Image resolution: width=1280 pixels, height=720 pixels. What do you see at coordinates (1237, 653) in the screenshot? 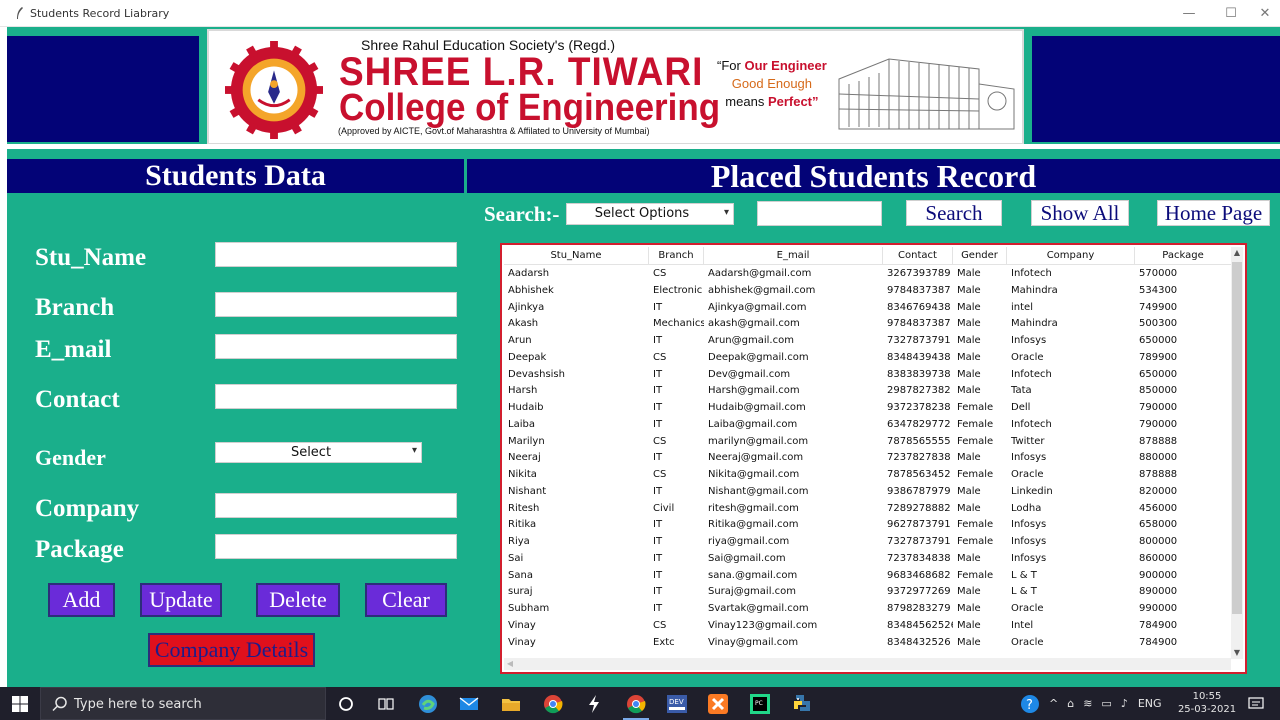
I see `scroll-down-icon: ▼` at bounding box center [1237, 653].